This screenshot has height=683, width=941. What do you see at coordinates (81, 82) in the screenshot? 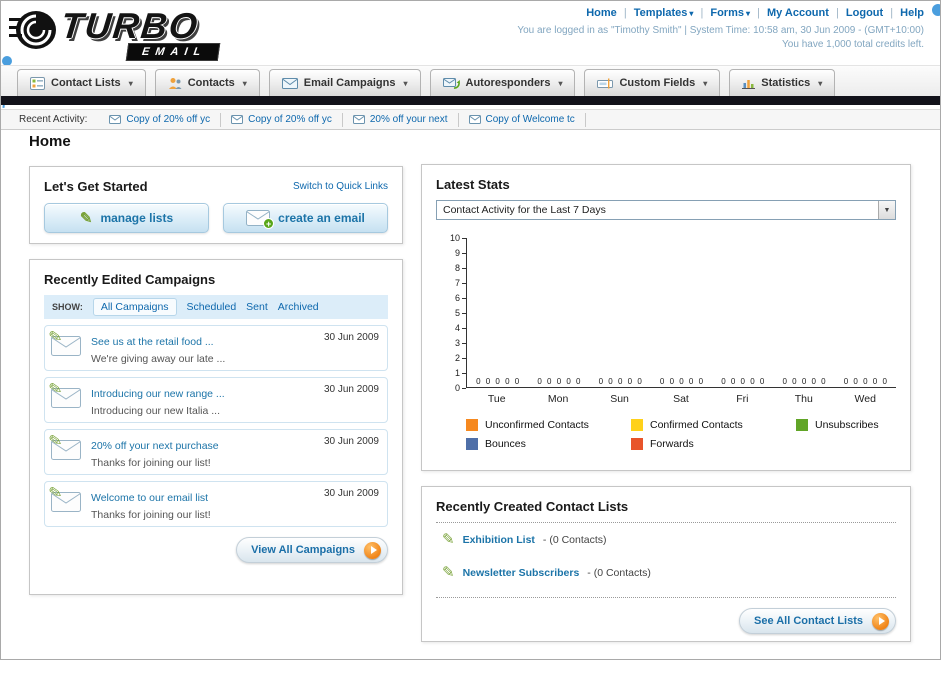
I see `tab-contact-lists: Contact Lists ▾` at bounding box center [81, 82].